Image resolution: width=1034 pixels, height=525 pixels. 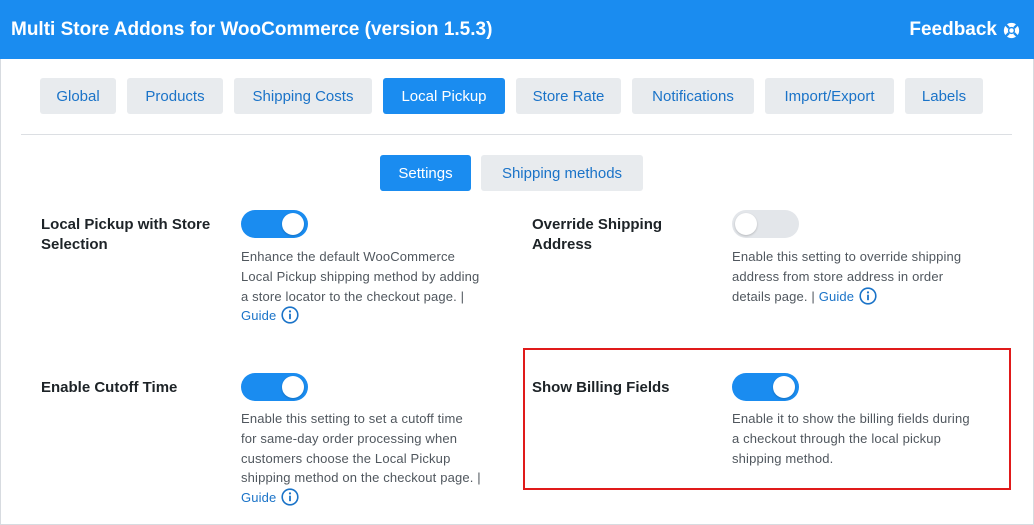 What do you see at coordinates (361, 478) in the screenshot?
I see `desc-line: shipping method on the checkout page. |` at bounding box center [361, 478].